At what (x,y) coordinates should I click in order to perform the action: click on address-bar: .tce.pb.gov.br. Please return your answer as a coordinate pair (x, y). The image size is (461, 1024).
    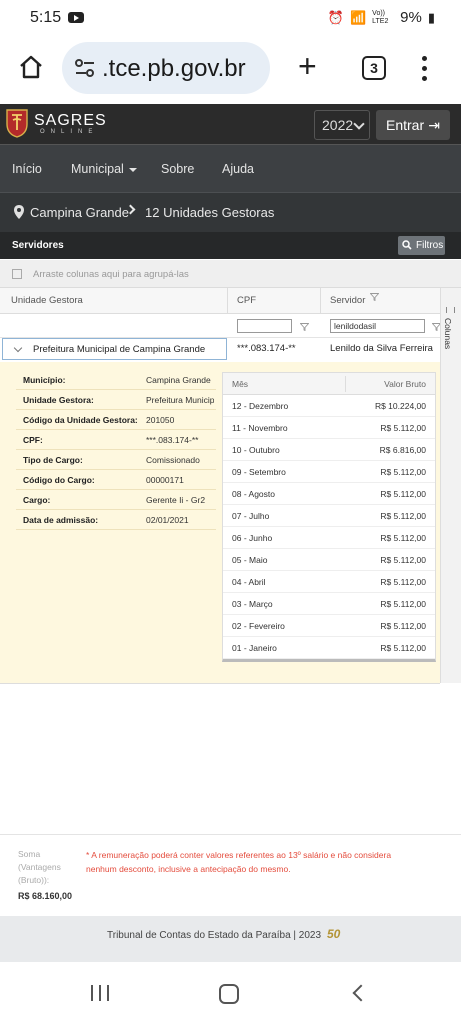
    Looking at the image, I should click on (166, 68).